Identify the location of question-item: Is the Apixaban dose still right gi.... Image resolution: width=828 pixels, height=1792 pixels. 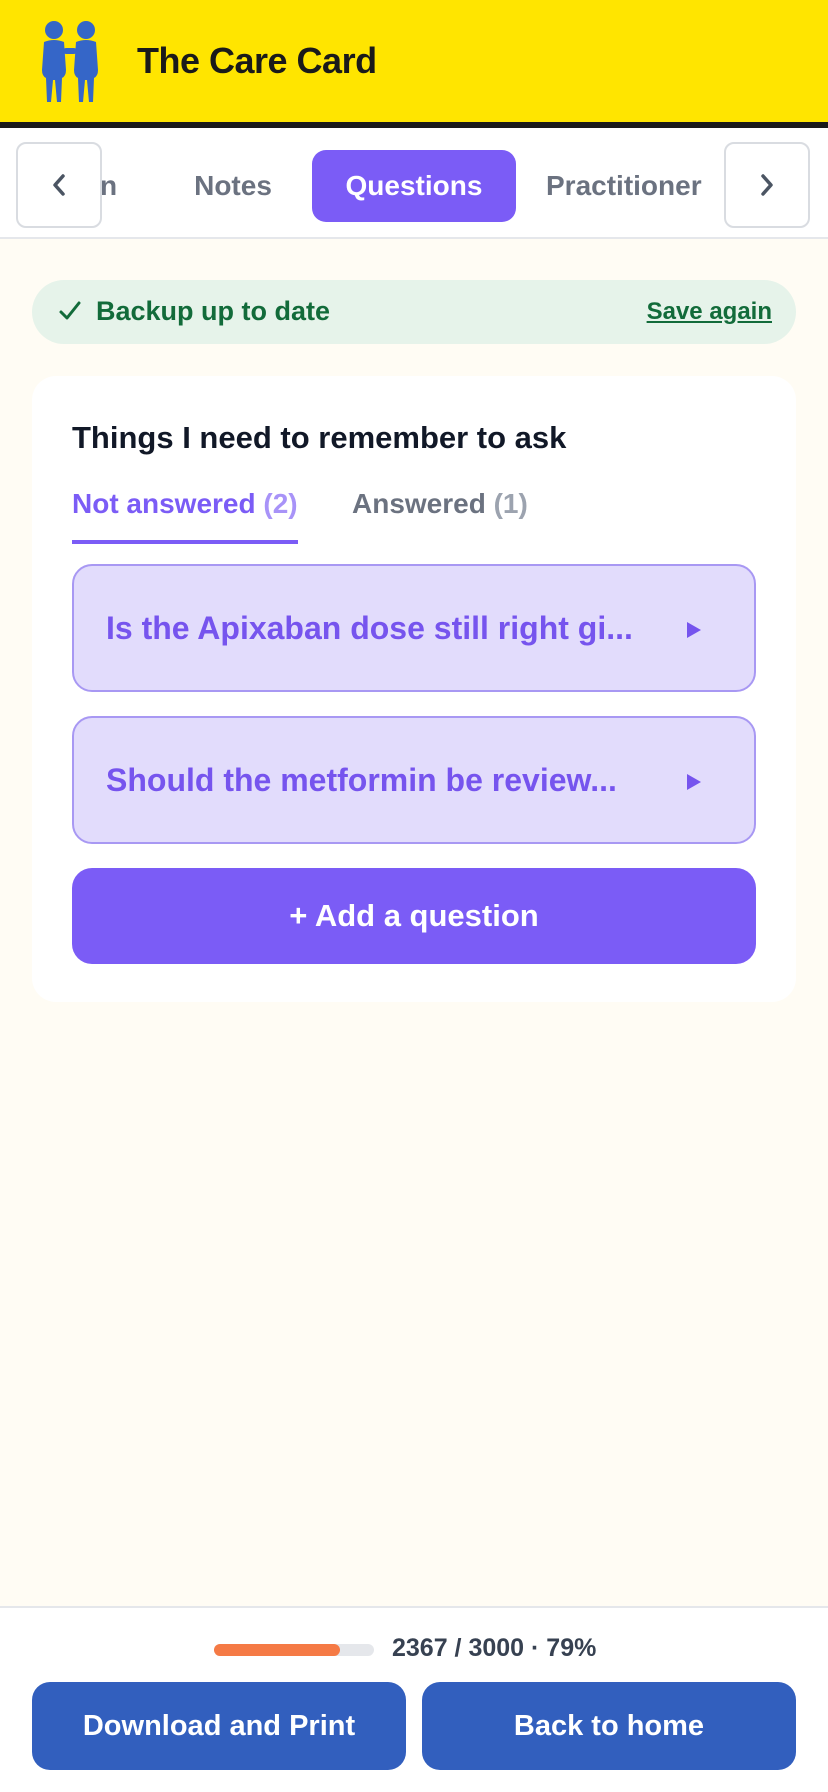
(414, 628).